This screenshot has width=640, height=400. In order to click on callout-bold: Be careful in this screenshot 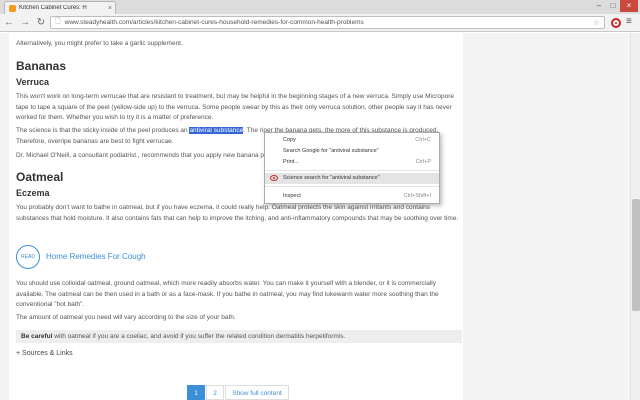, I will do `click(37, 336)`.